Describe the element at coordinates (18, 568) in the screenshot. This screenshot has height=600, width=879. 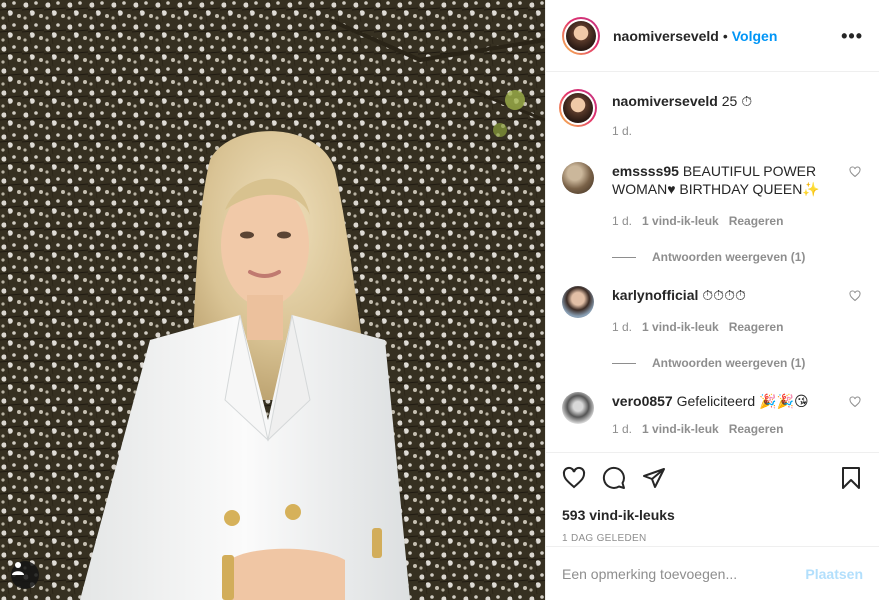
I see `user-tag-icon` at that location.